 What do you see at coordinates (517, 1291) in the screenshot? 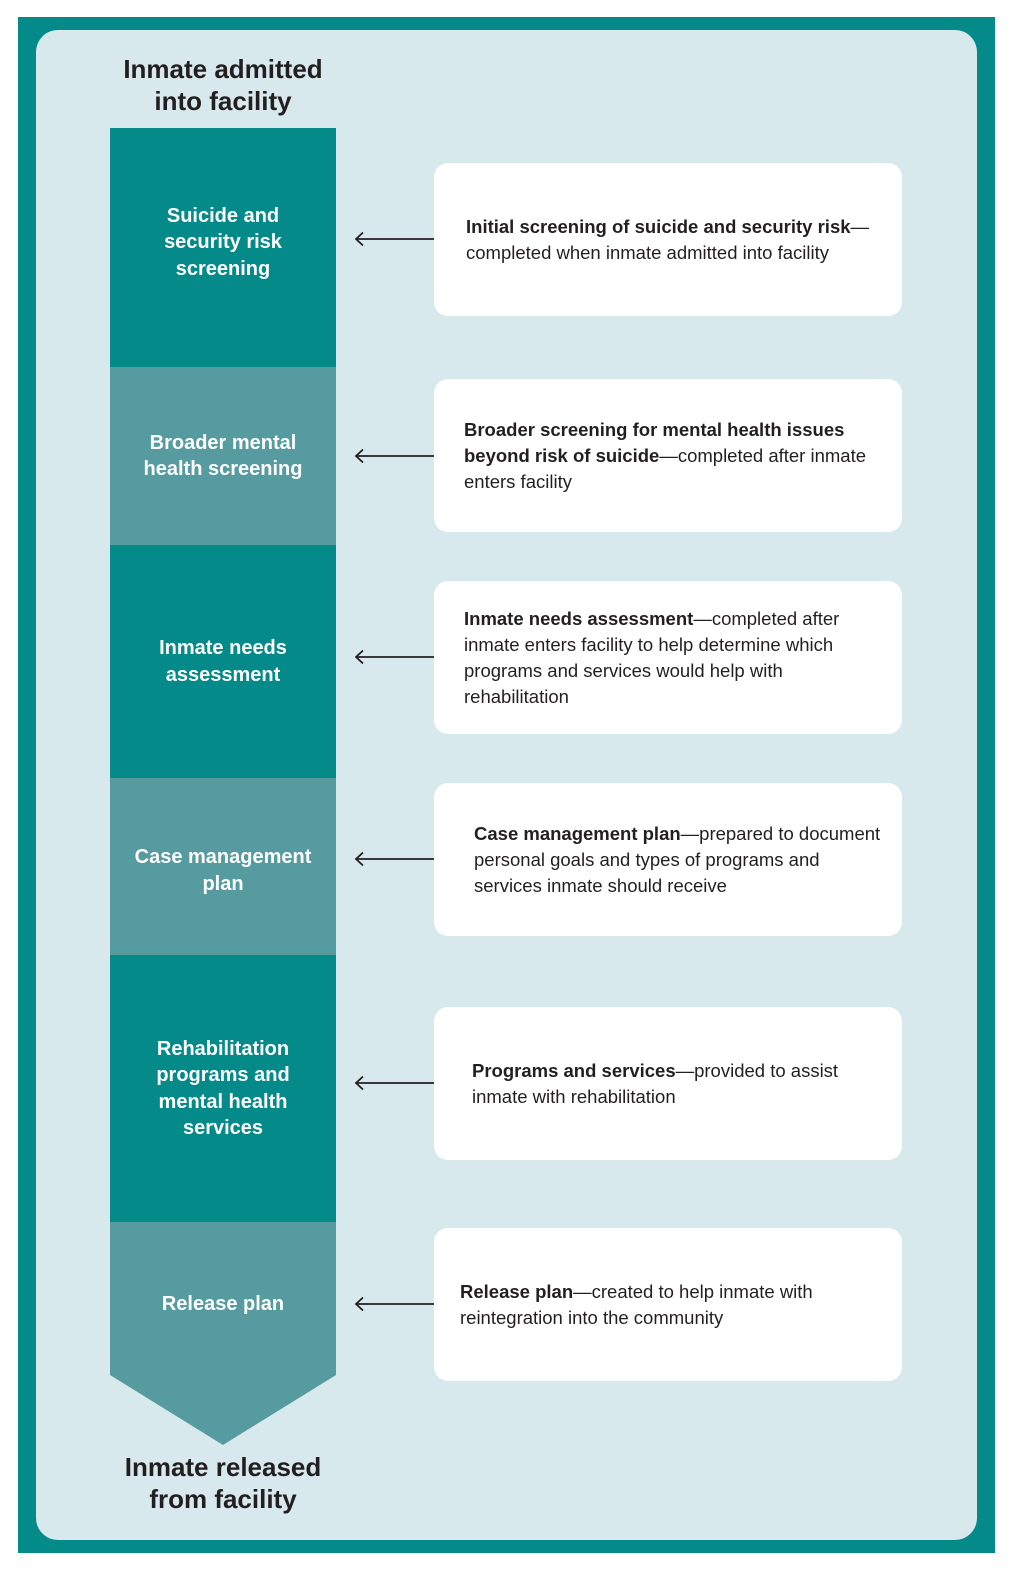
I see `description-title: Release plan` at bounding box center [517, 1291].